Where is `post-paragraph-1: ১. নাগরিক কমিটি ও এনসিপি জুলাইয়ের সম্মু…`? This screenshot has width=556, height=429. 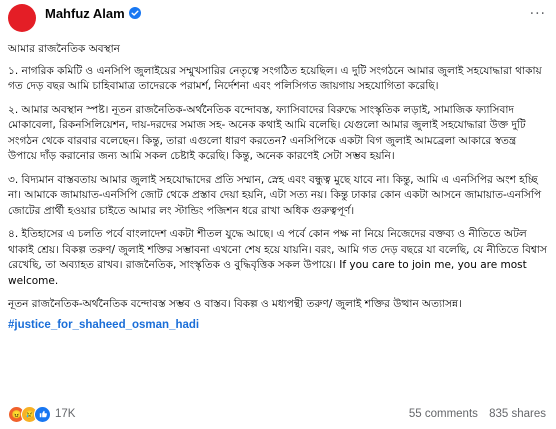
post-paragraph-1: ১. নাগরিক কমিটি ও এনসিপি জুলাইয়ের সম্মু… is located at coordinates (275, 78).